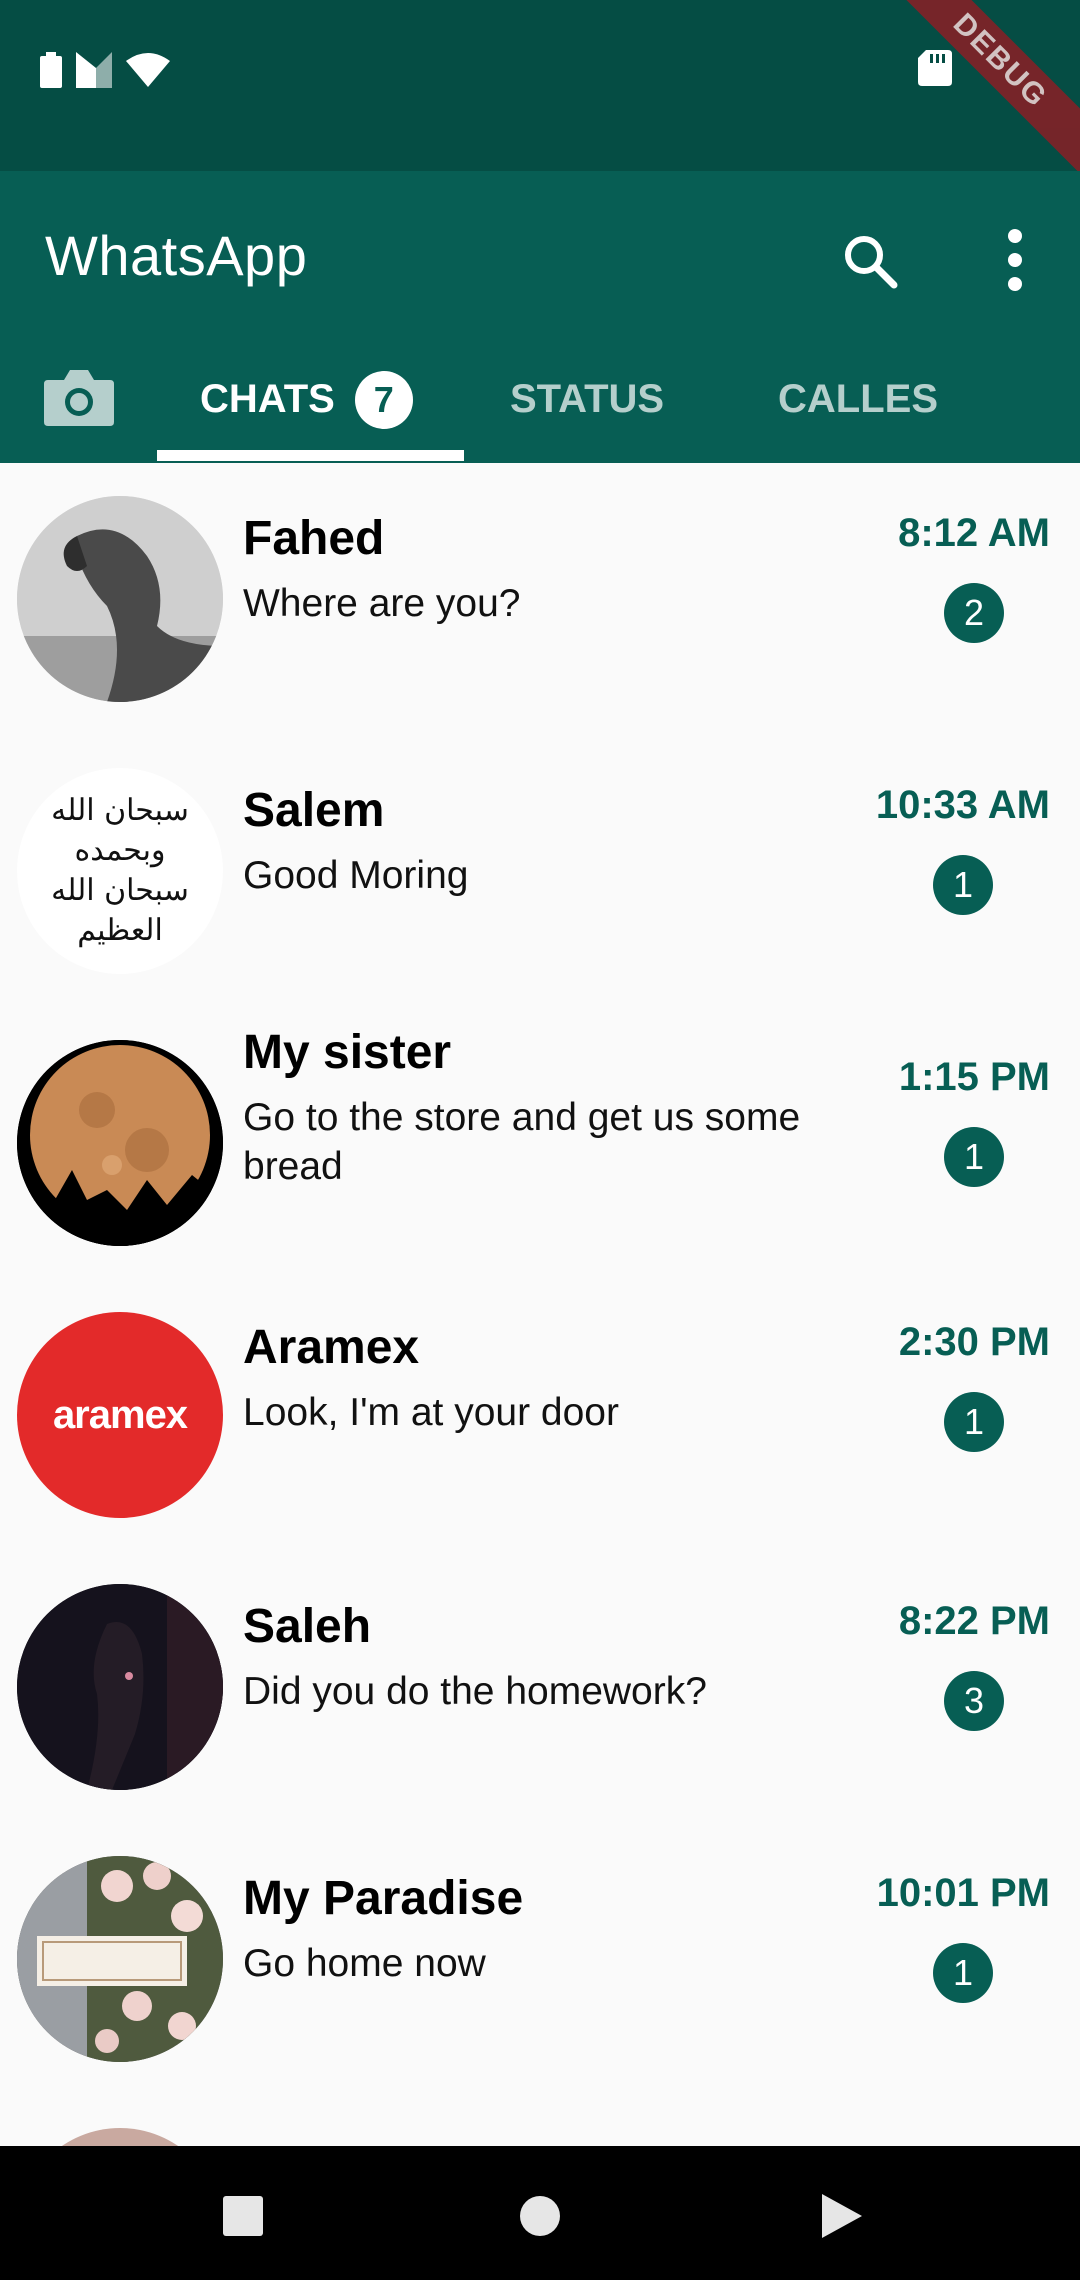  I want to click on tab-chats-label: CHATS, so click(267, 399).